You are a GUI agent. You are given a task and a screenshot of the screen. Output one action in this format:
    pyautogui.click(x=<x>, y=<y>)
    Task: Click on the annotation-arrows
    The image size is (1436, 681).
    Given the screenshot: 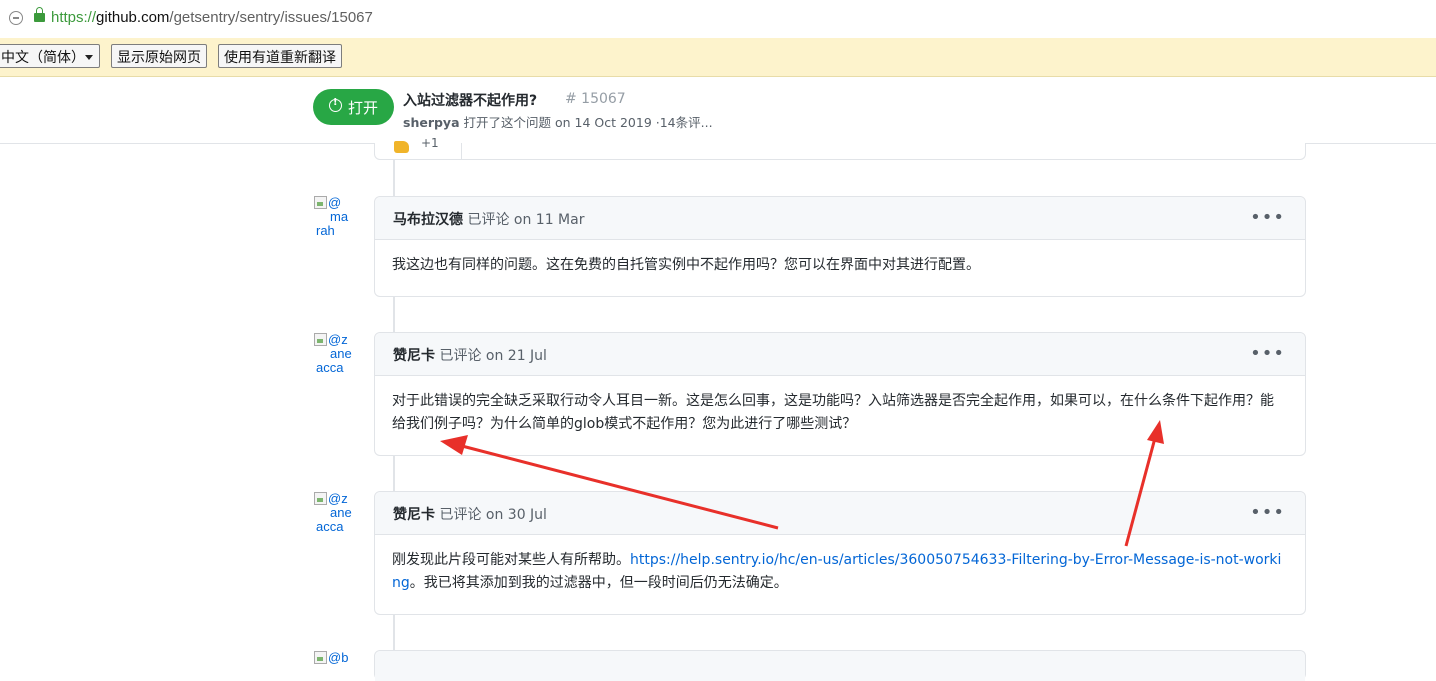 What is the action you would take?
    pyautogui.click(x=802, y=483)
    